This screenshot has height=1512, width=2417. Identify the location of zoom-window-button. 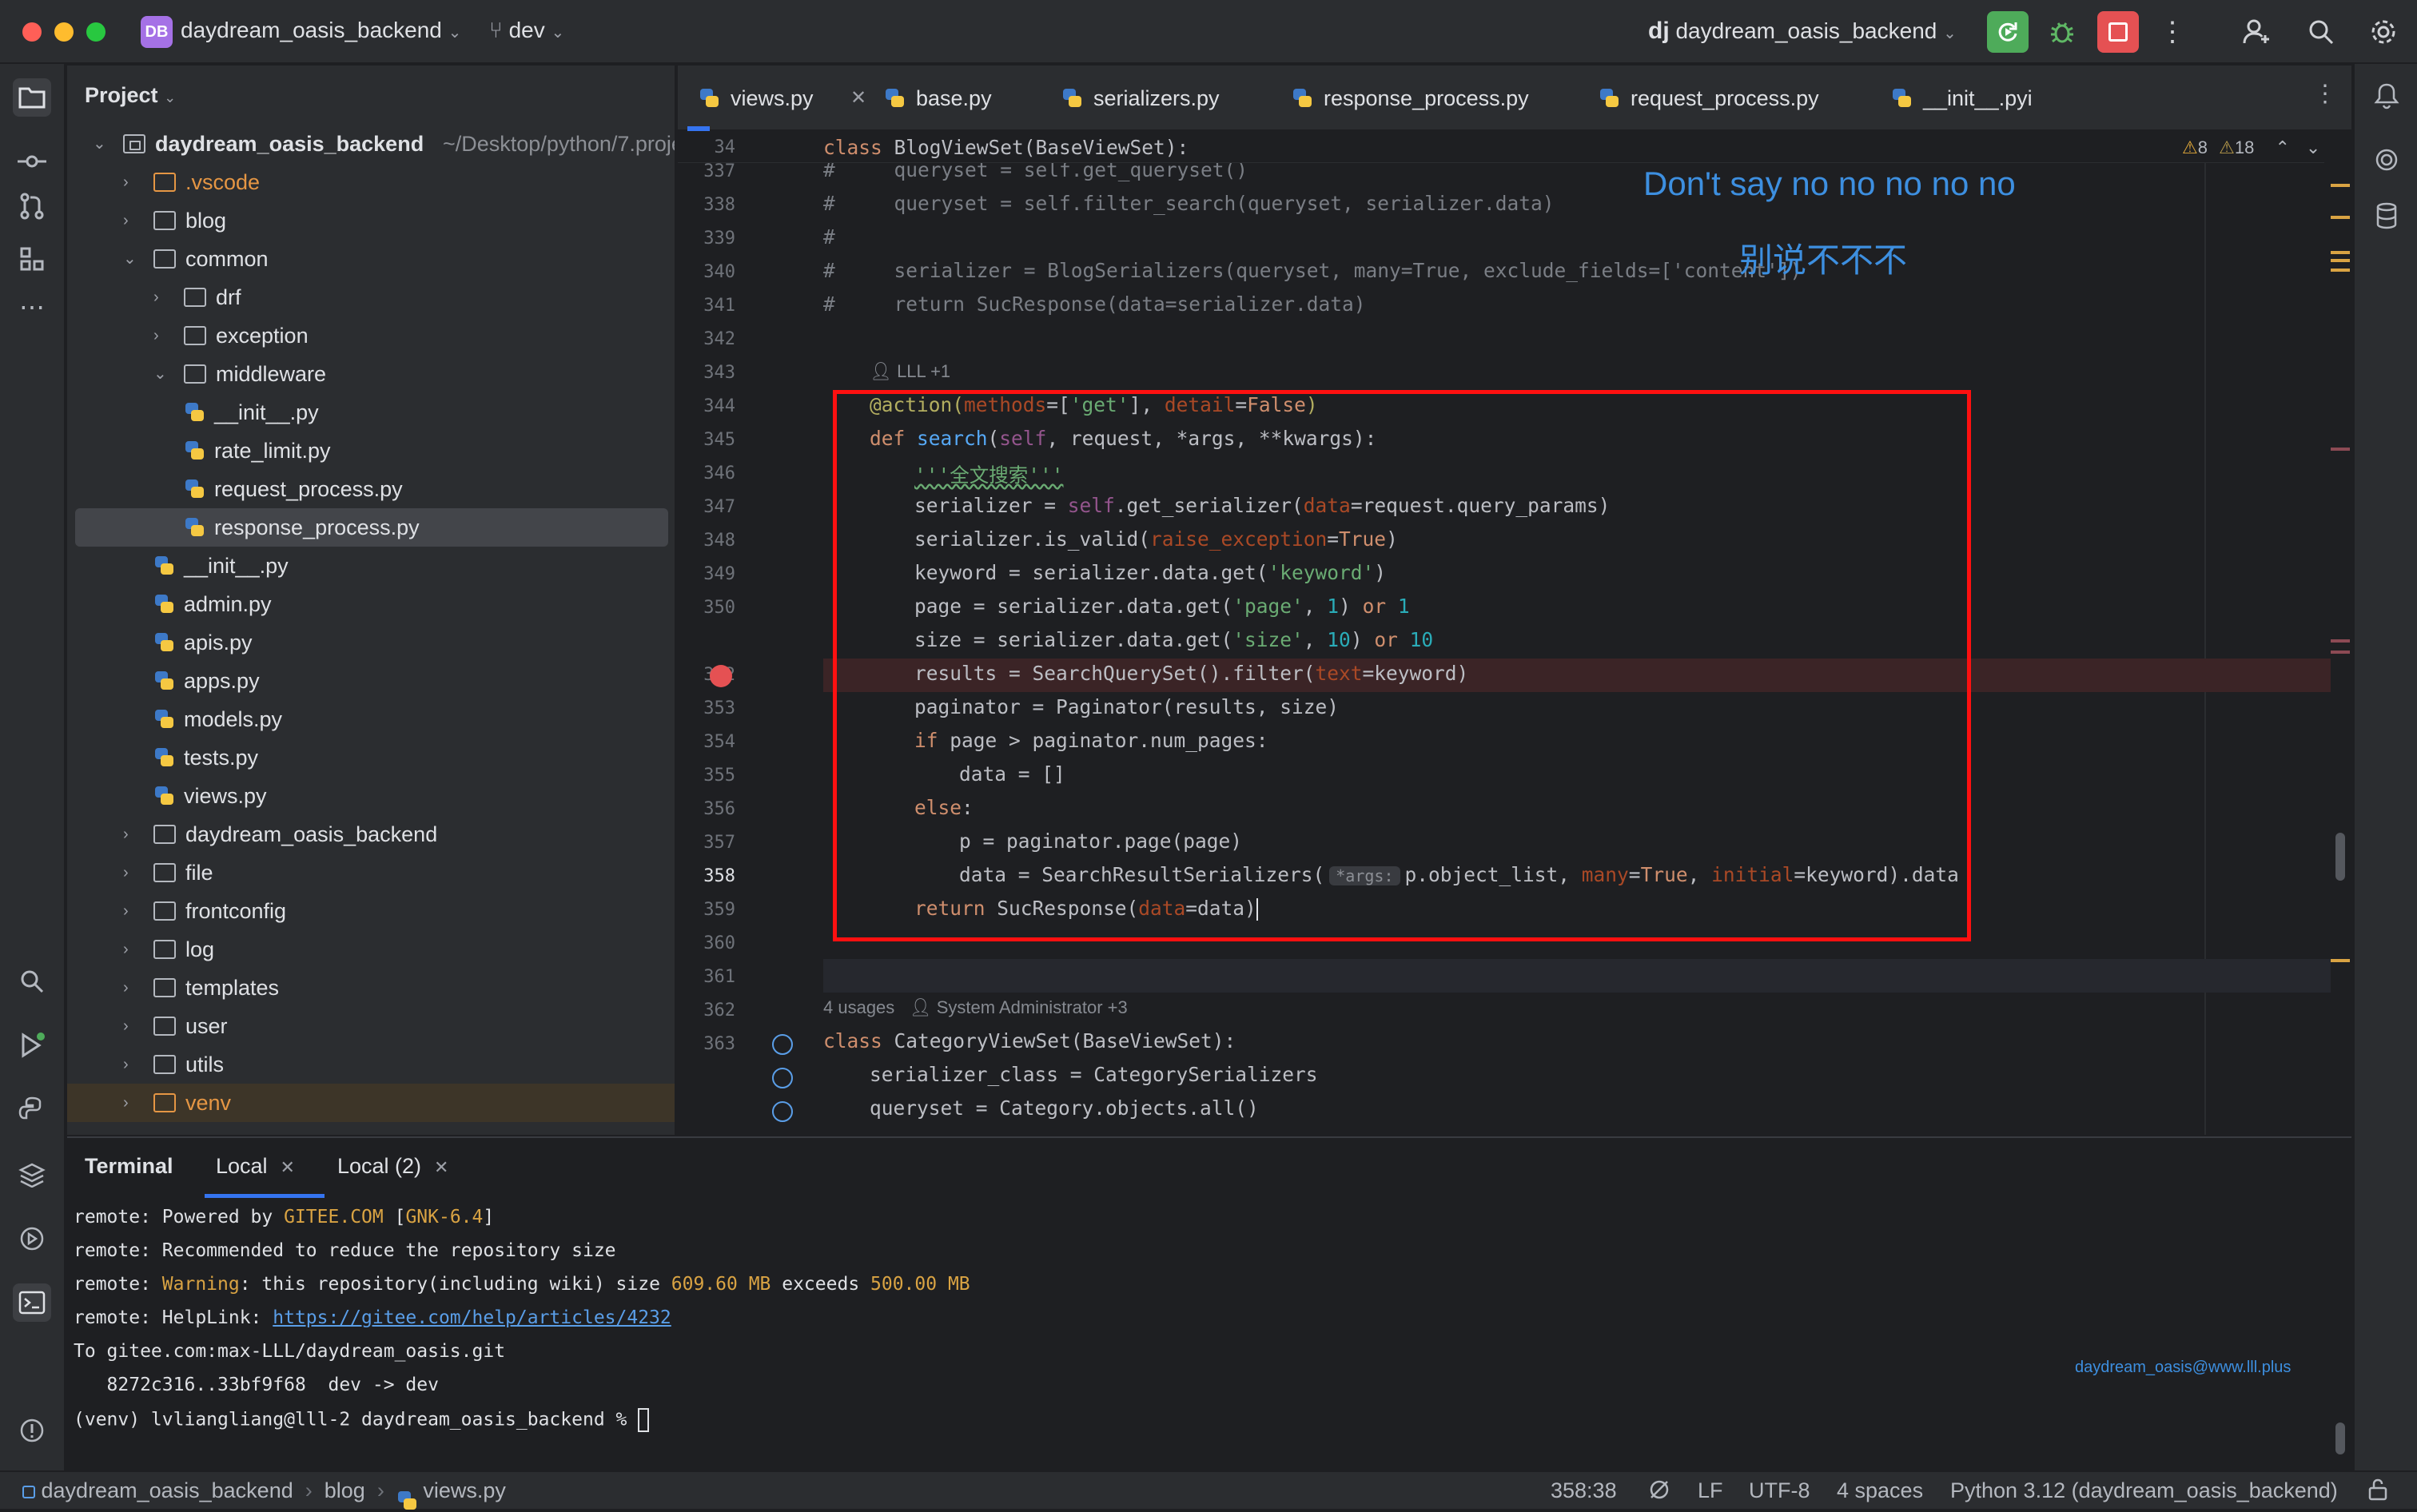
(96, 32).